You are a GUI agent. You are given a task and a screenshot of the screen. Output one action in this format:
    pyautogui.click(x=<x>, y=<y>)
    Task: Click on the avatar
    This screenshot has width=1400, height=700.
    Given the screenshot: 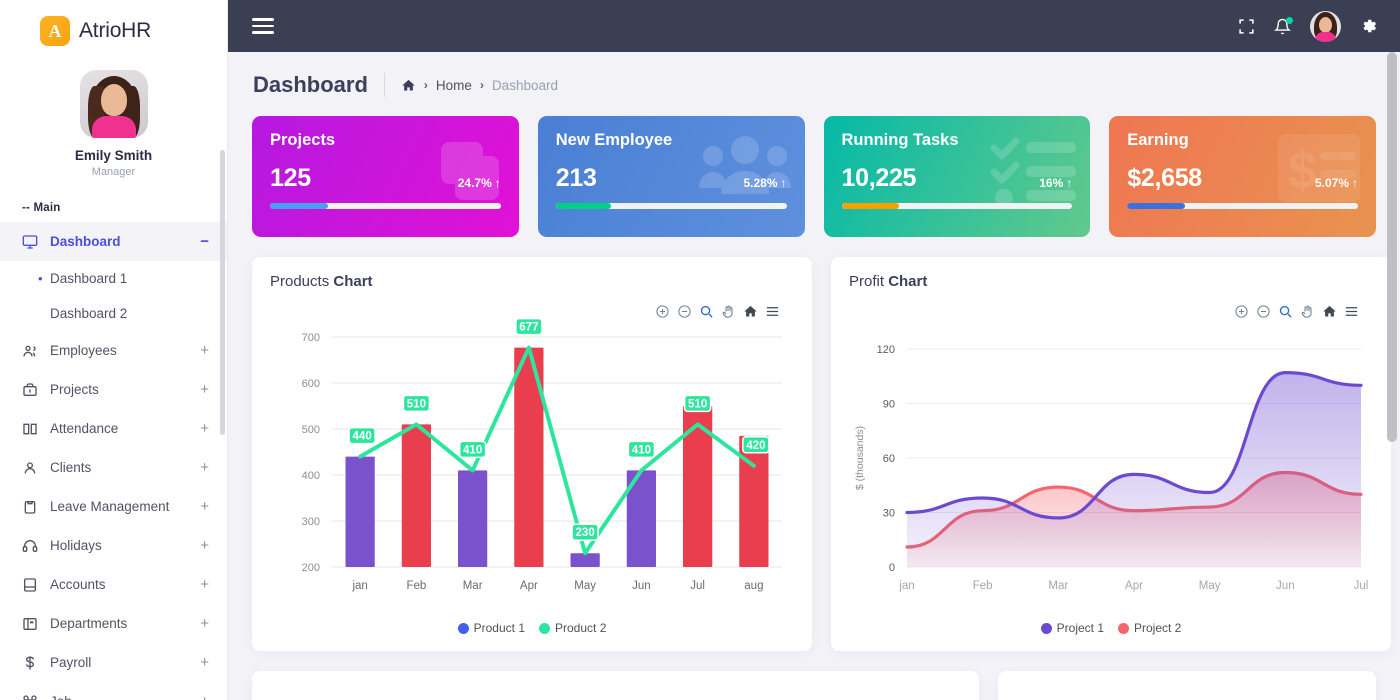 What is the action you would take?
    pyautogui.click(x=1325, y=26)
    